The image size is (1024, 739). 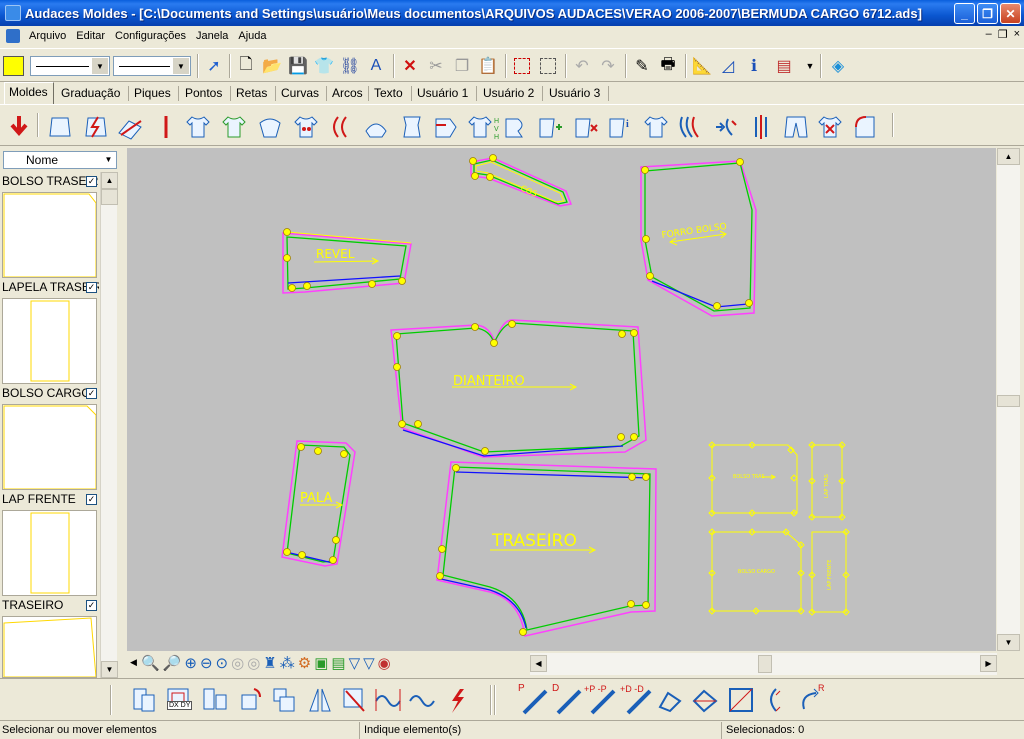 I want to click on piece-delete-icon, so click(x=830, y=127).